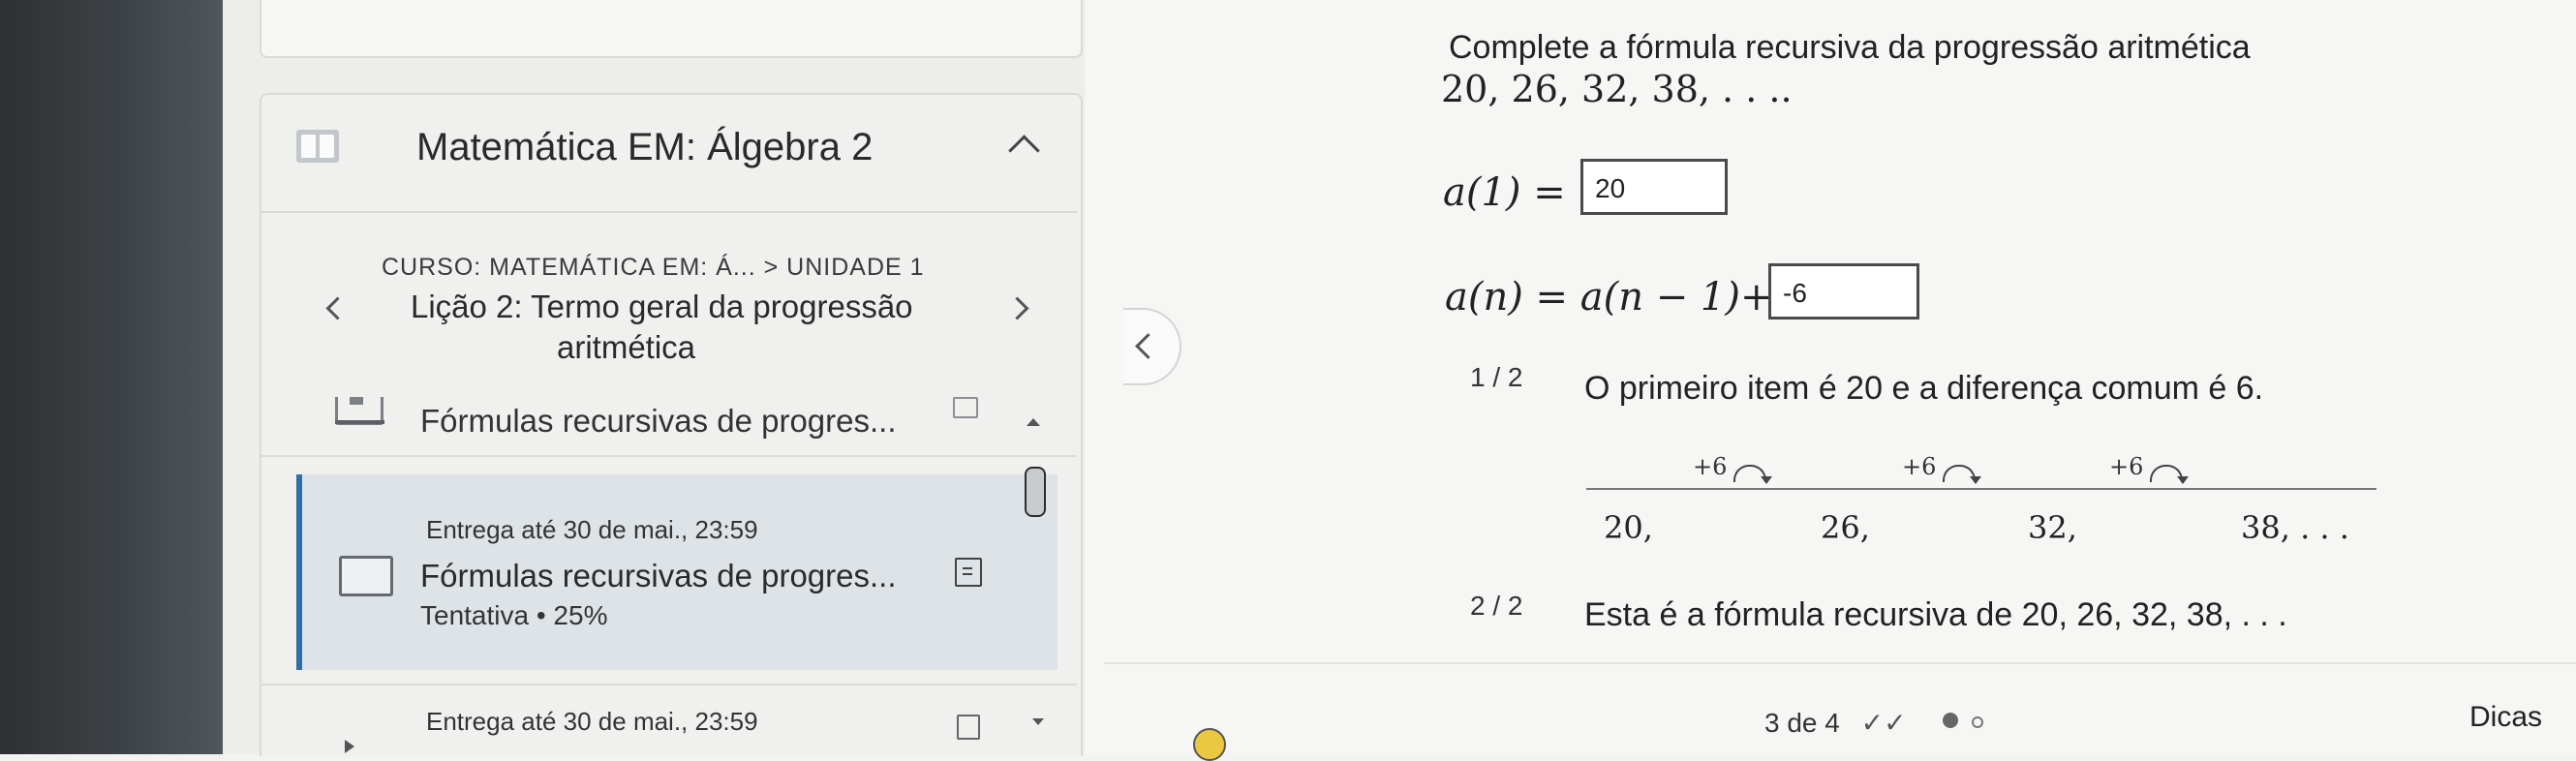 Image resolution: width=2576 pixels, height=761 pixels. Describe the element at coordinates (1617, 89) in the screenshot. I see `question-sequence: 20, 26, 32, 38, . . ..` at that location.